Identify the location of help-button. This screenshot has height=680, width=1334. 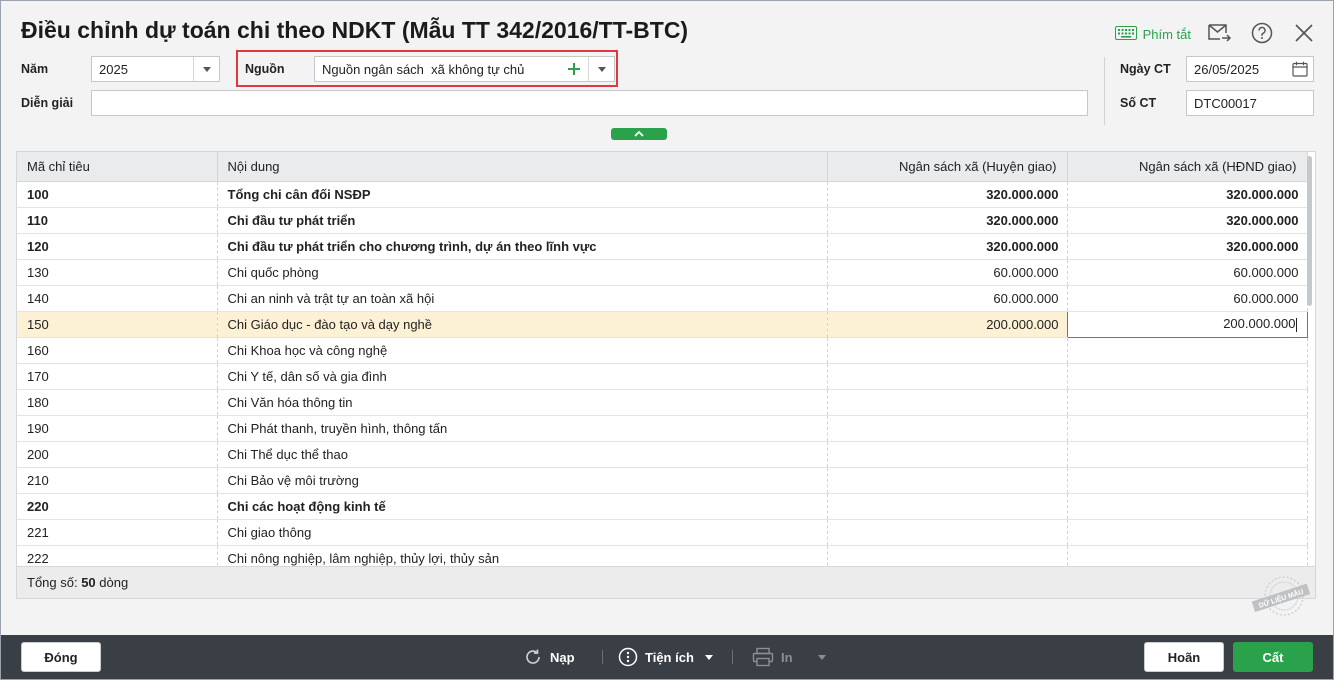
(1262, 34).